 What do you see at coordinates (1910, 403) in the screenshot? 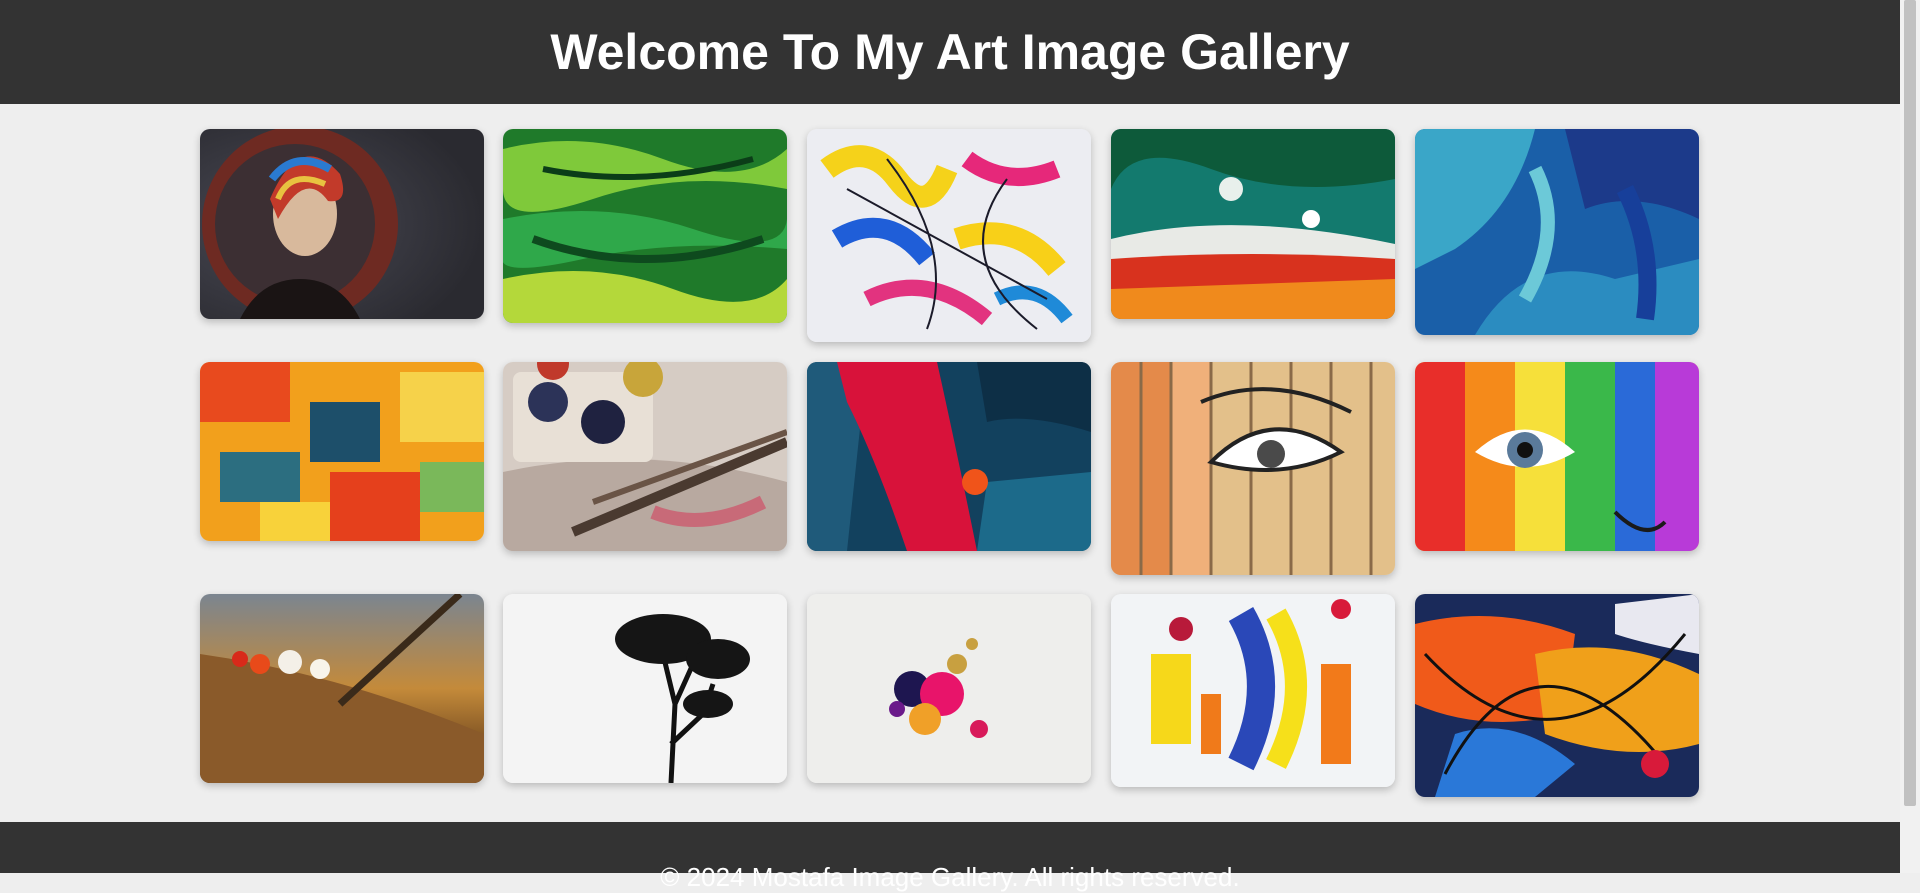
I see `scrollbar-thumb` at bounding box center [1910, 403].